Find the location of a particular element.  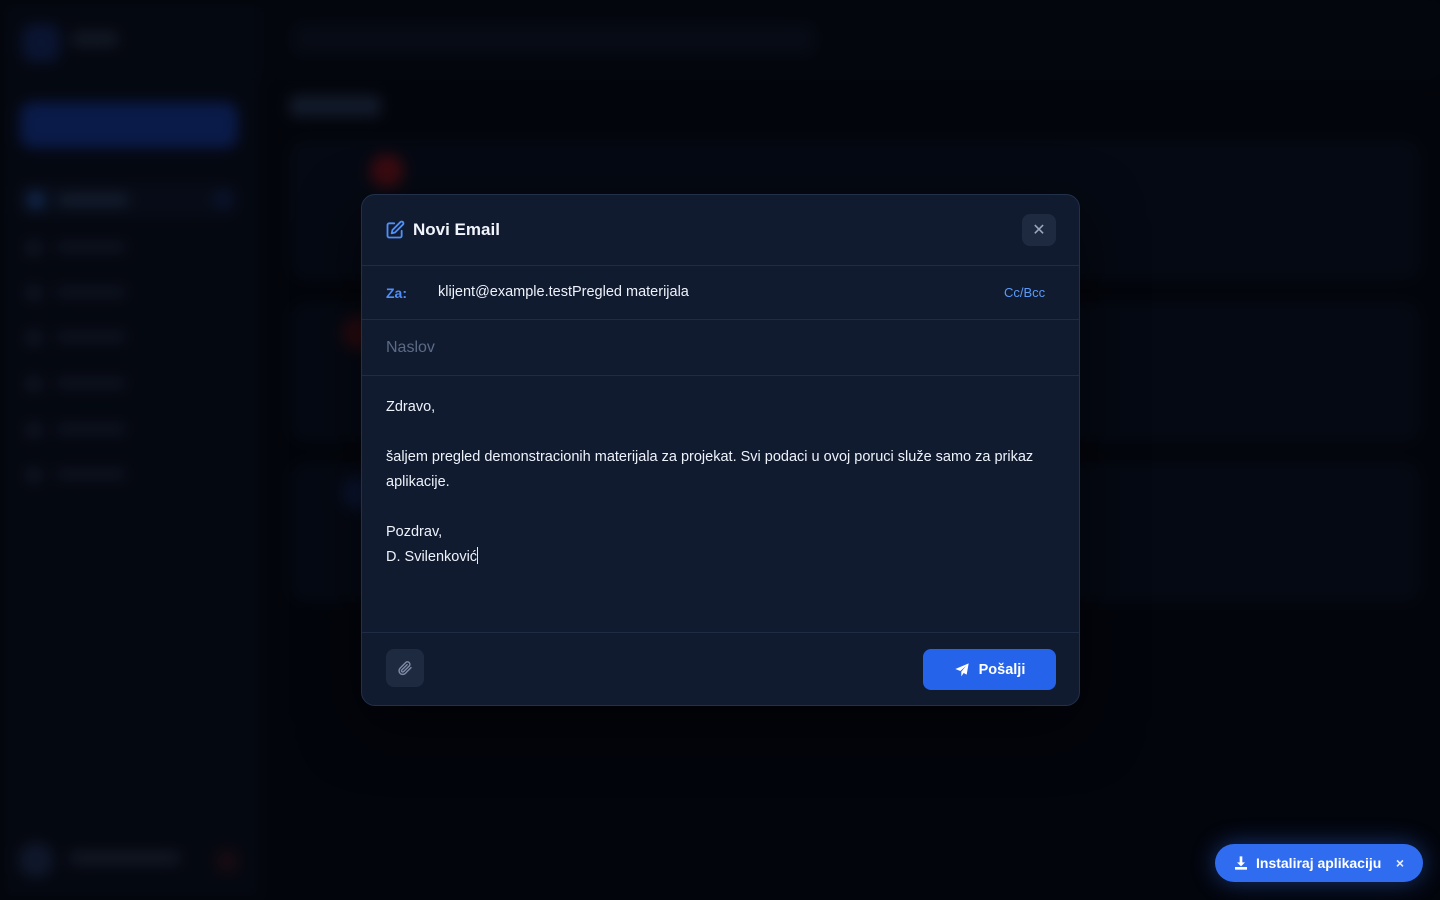

to-field: klijent@example.testPregled materijala is located at coordinates (563, 292).